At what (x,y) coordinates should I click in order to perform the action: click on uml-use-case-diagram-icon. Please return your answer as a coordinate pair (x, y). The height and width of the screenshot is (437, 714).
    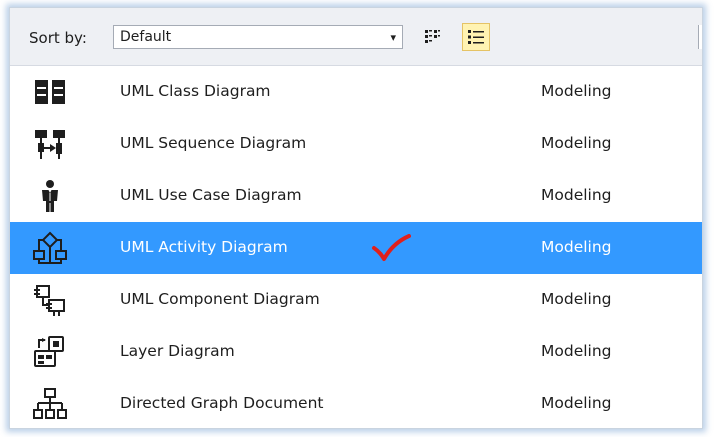
    Looking at the image, I should click on (50, 196).